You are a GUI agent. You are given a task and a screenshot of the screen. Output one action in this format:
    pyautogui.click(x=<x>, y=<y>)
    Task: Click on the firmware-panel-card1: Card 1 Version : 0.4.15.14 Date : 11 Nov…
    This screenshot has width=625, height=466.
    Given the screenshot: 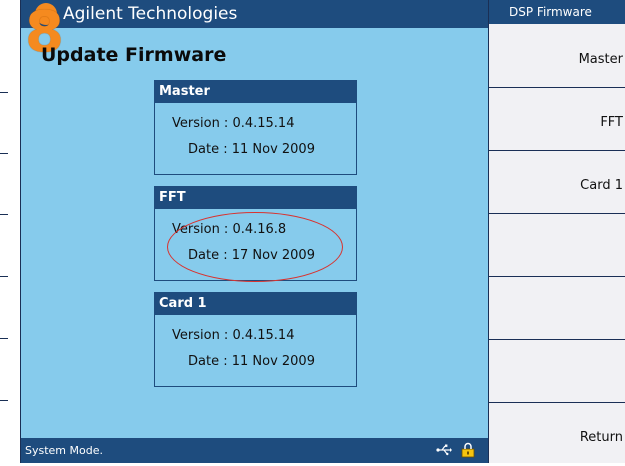 What is the action you would take?
    pyautogui.click(x=255, y=339)
    